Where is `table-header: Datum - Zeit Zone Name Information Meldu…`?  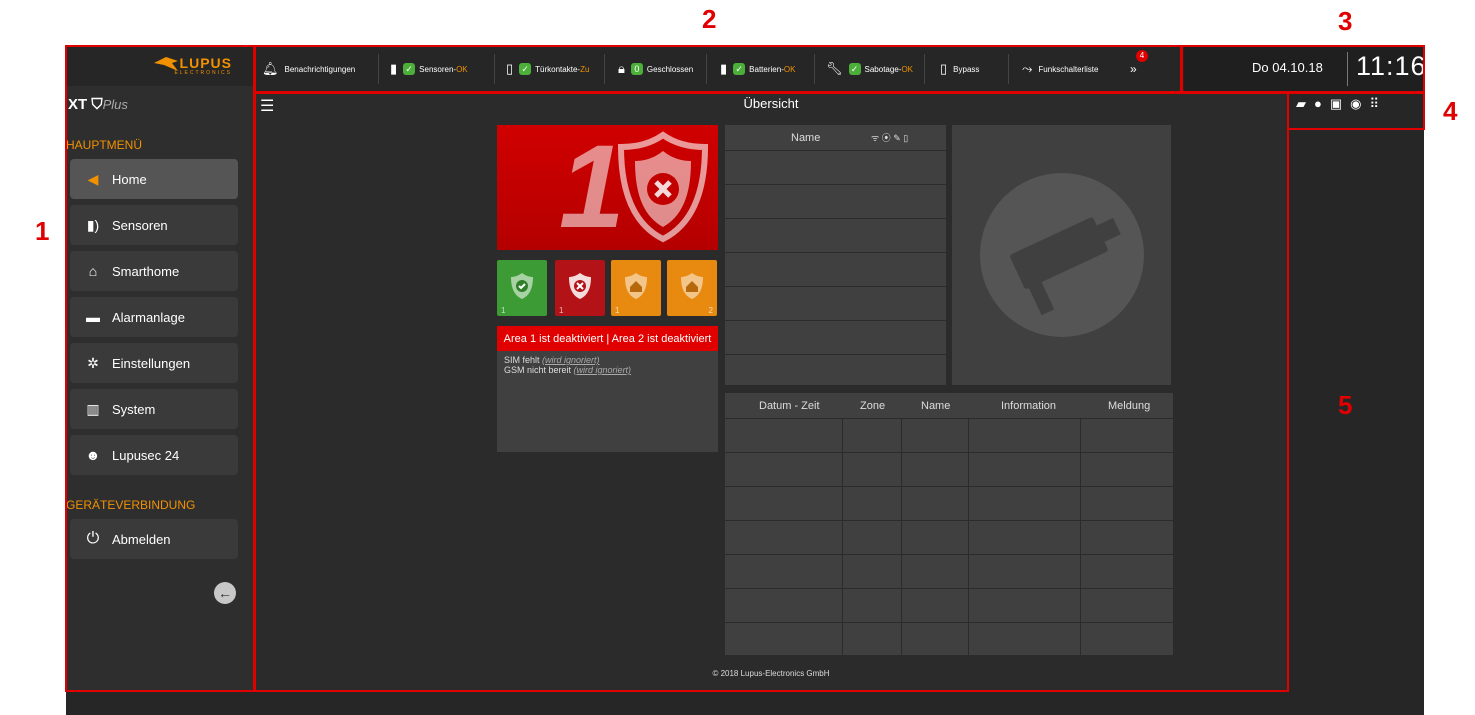 table-header: Datum - Zeit Zone Name Information Meldu… is located at coordinates (949, 406).